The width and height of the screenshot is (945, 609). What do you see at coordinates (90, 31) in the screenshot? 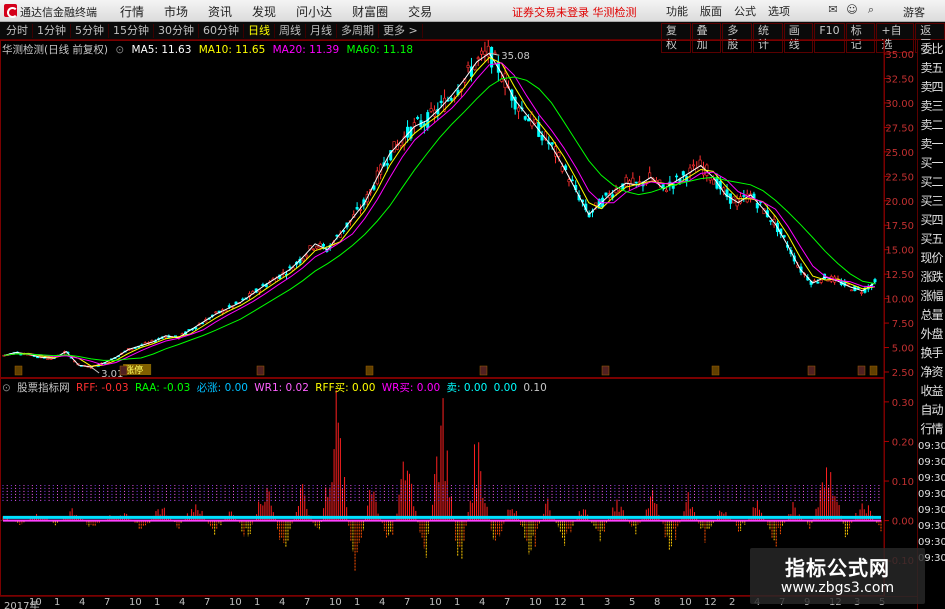
I see `tab-5min: 5分钟` at bounding box center [90, 31].